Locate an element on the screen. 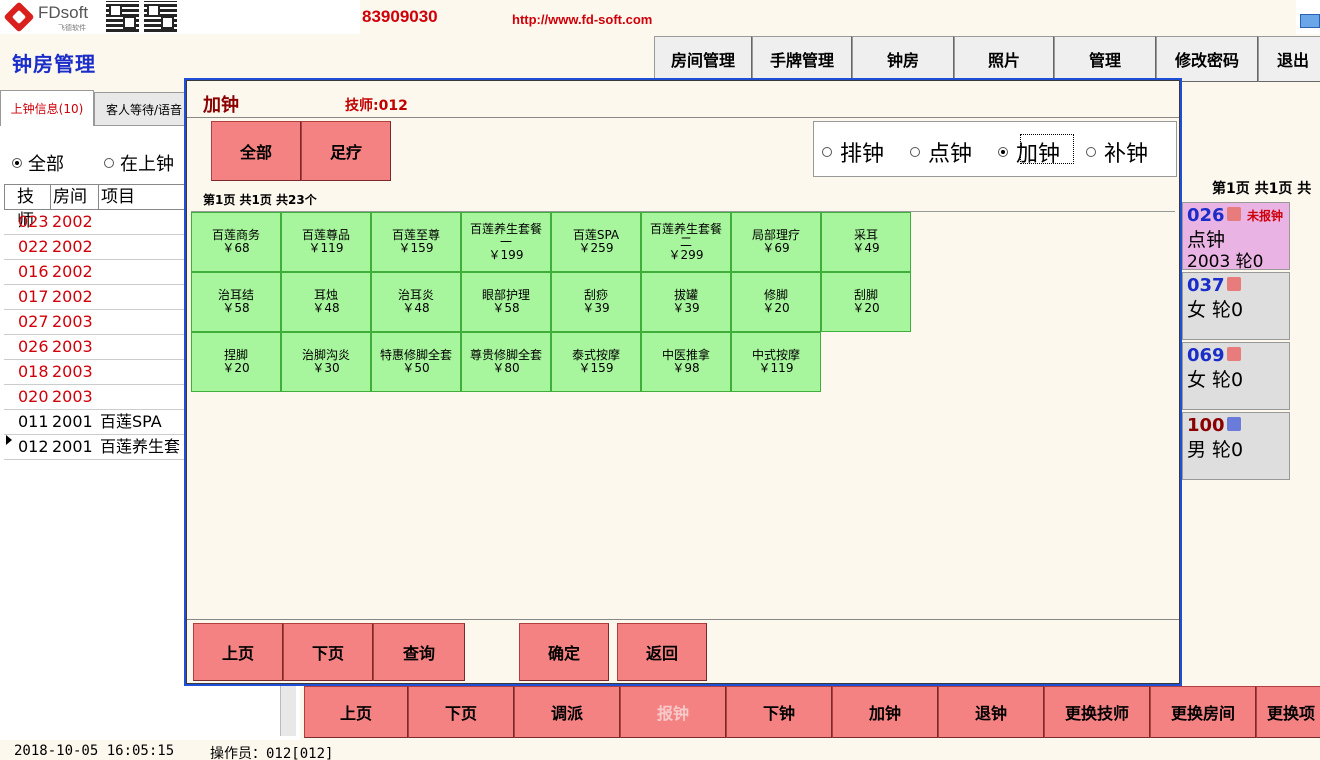 Image resolution: width=1320 pixels, height=760 pixels. mode-dian-radio: 点钟 is located at coordinates (941, 152).